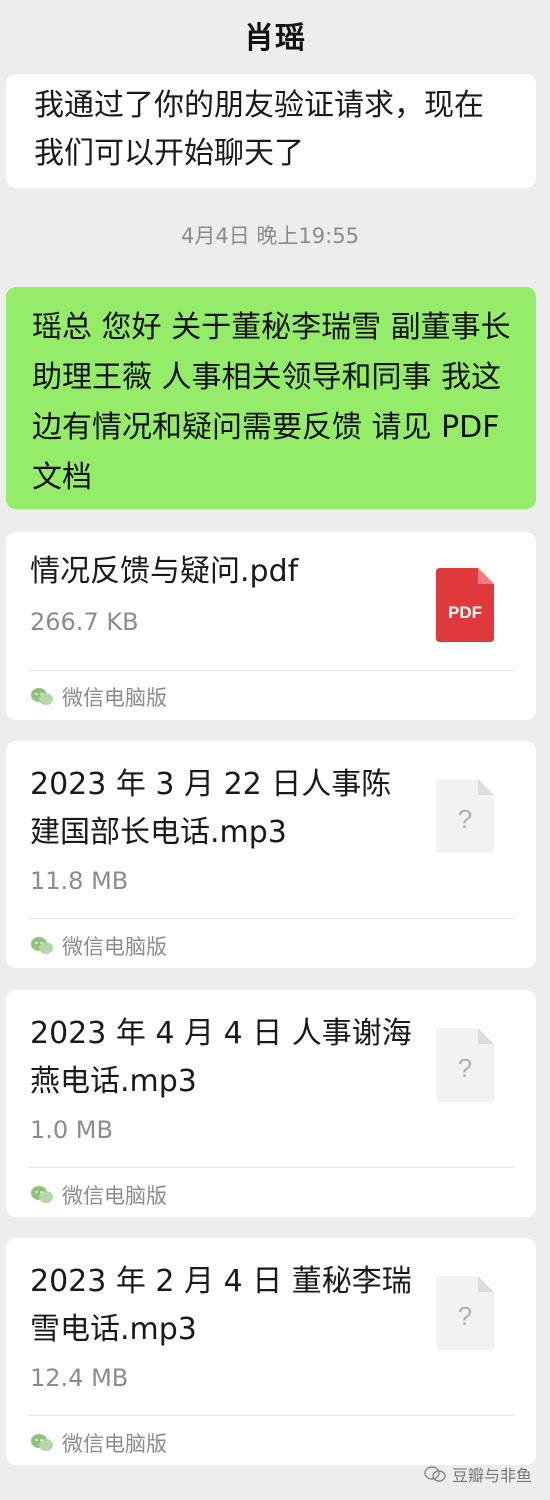 The image size is (550, 1500). What do you see at coordinates (271, 626) in the screenshot?
I see `file-card-pdf: 情况反馈与疑问.pdf 266.7 KB PDF 微信电脑版` at bounding box center [271, 626].